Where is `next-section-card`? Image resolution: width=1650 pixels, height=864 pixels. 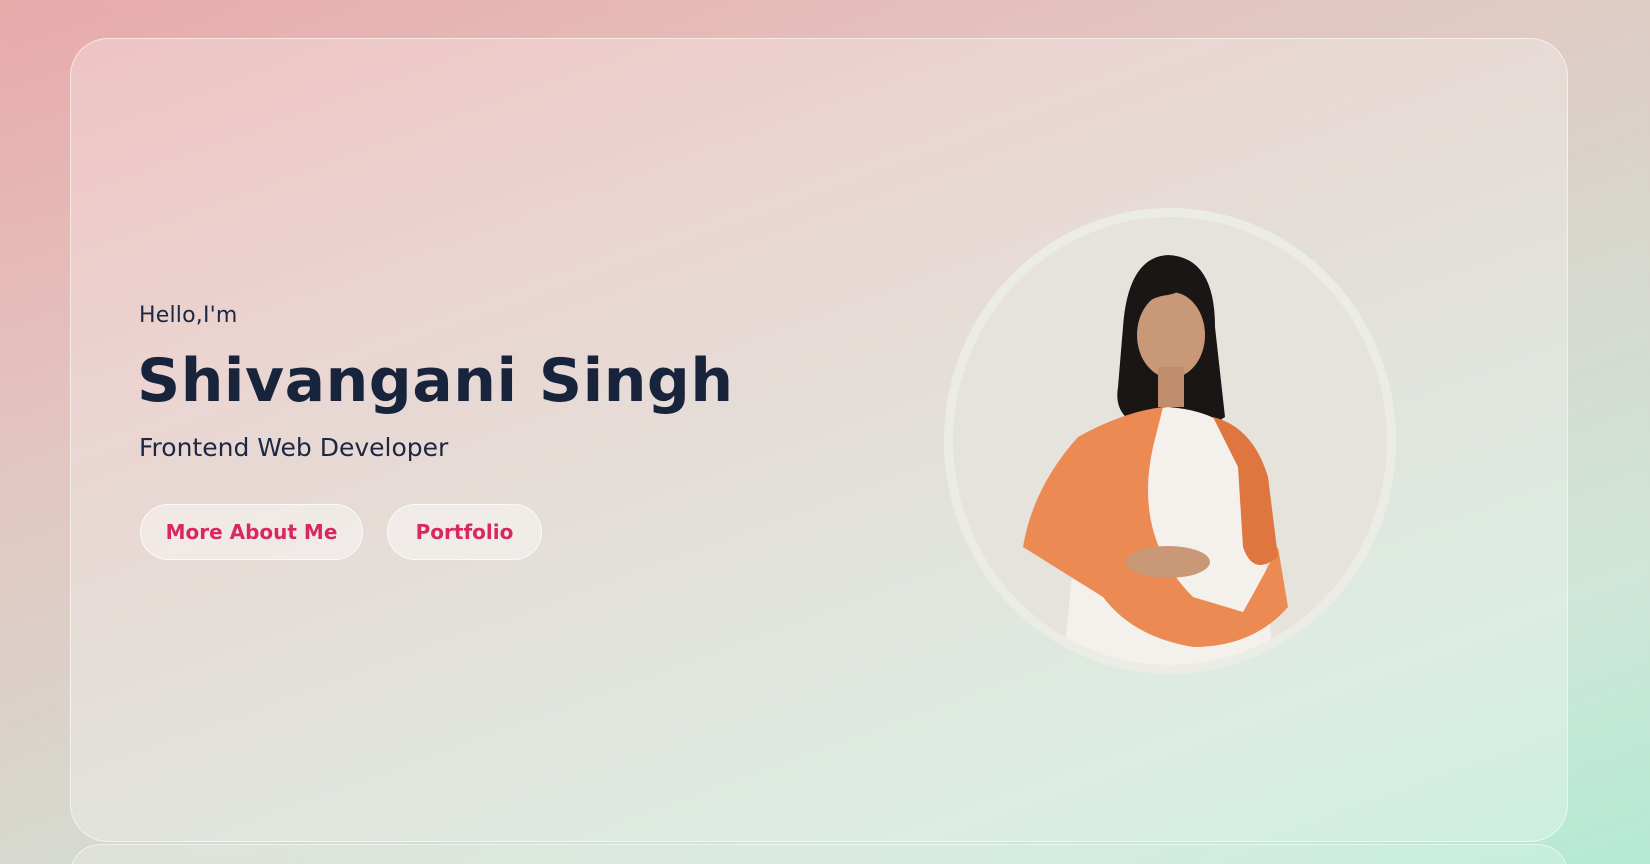
next-section-card is located at coordinates (819, 854).